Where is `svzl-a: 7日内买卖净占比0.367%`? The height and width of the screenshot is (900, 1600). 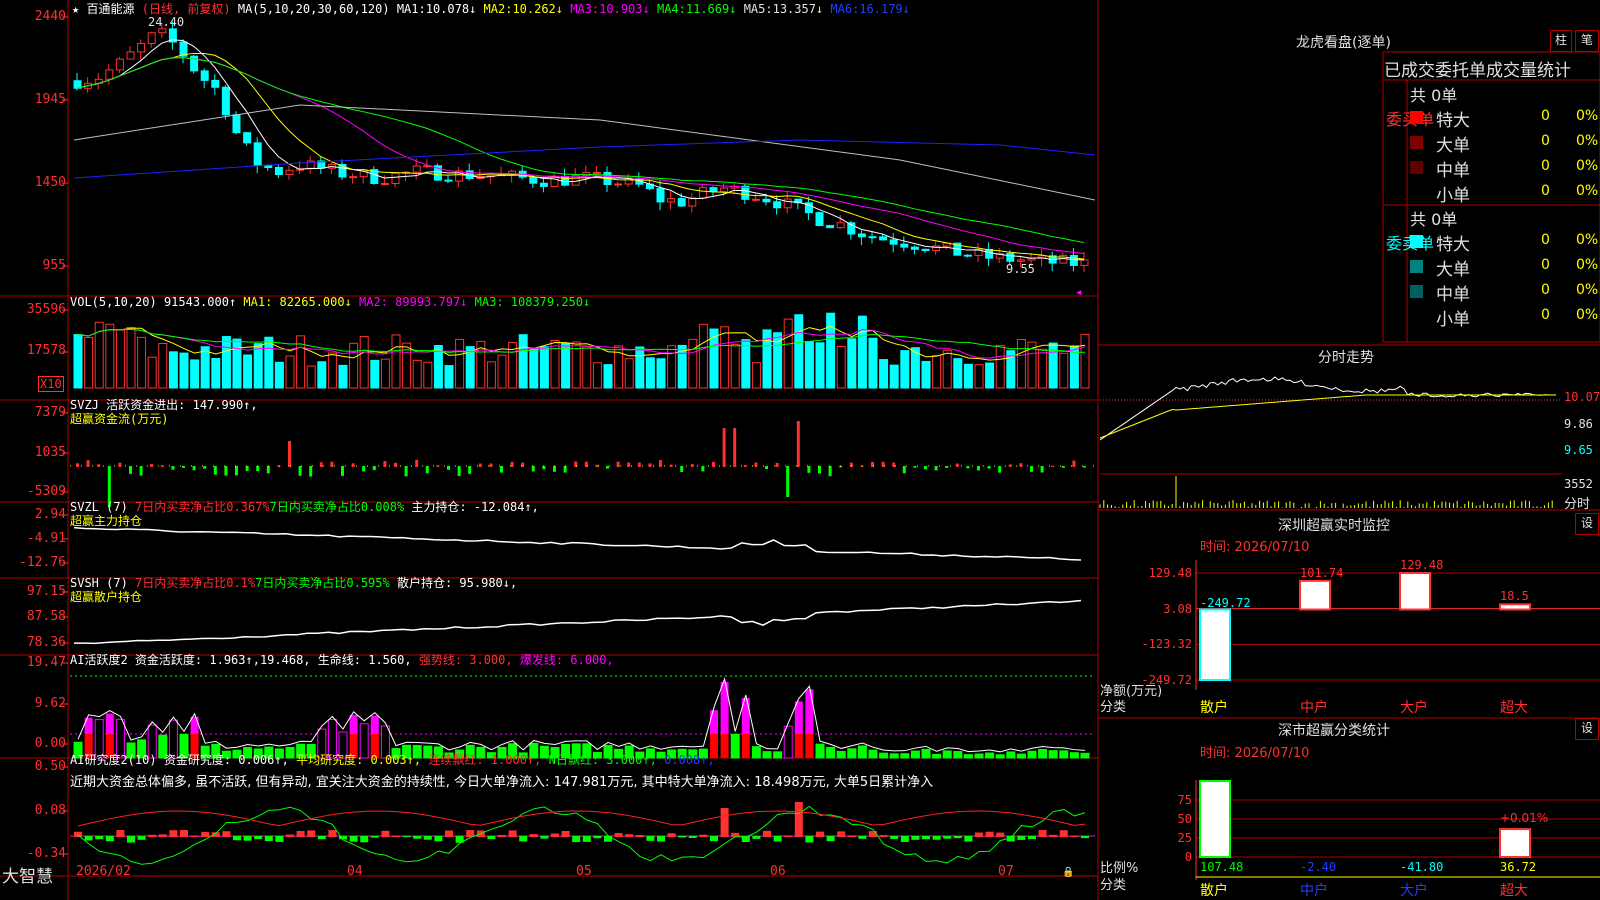
svzl-a: 7日内买卖净占比0.367% is located at coordinates (202, 507).